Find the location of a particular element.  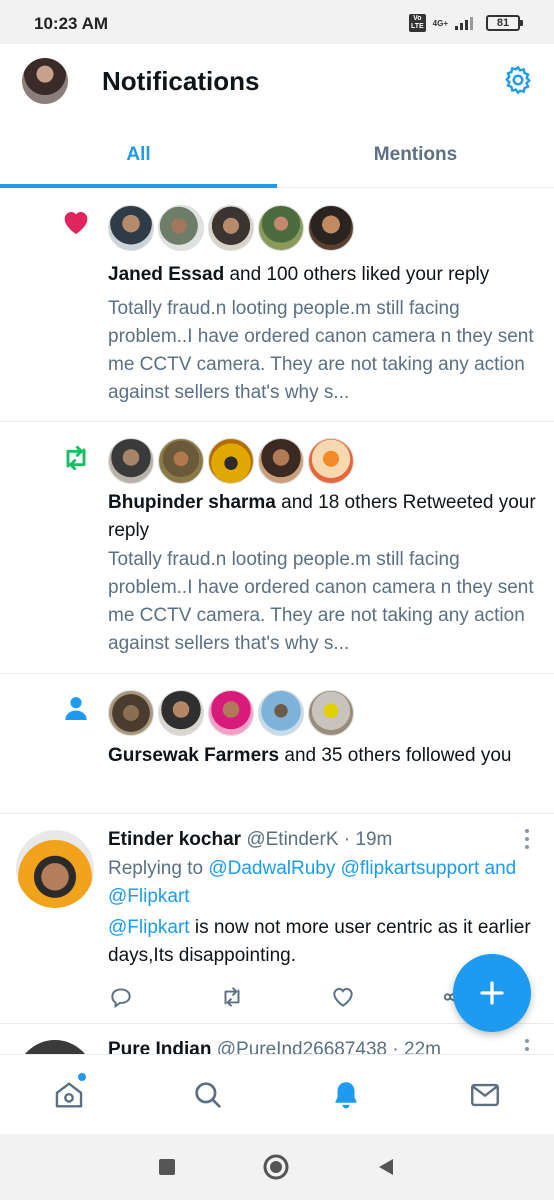

heart-outline-icon is located at coordinates (343, 997).